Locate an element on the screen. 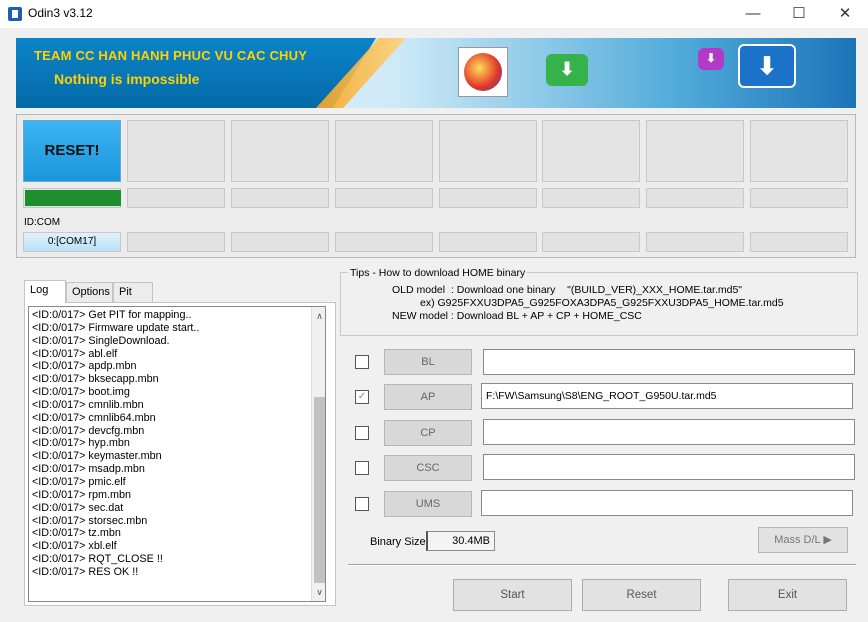 The height and width of the screenshot is (622, 868). ums-checkbox is located at coordinates (362, 504).